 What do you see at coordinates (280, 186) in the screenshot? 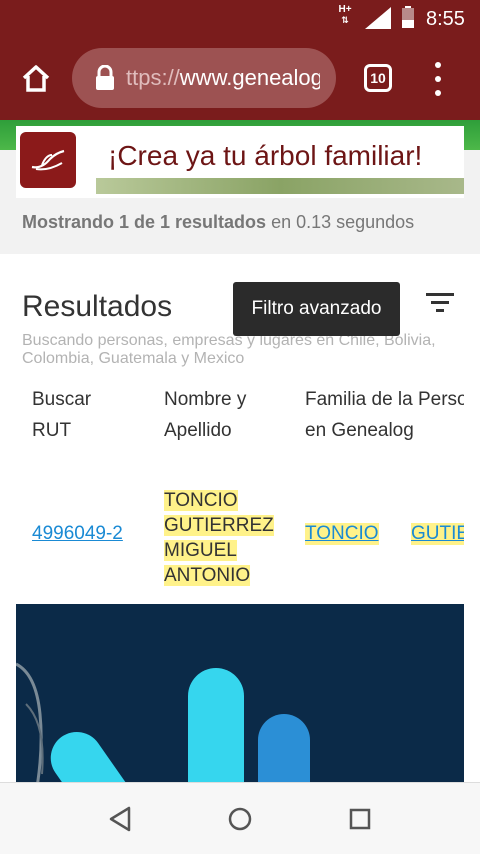
I see `banner-grass-image` at bounding box center [280, 186].